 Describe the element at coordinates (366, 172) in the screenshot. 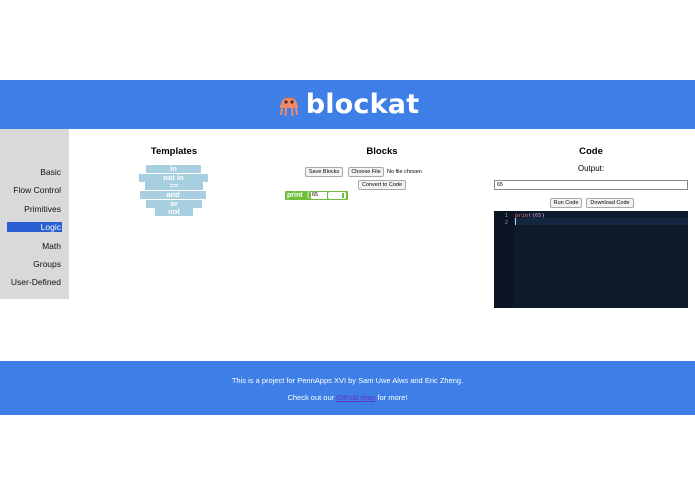

I see `choose-file-button: Choose File` at that location.